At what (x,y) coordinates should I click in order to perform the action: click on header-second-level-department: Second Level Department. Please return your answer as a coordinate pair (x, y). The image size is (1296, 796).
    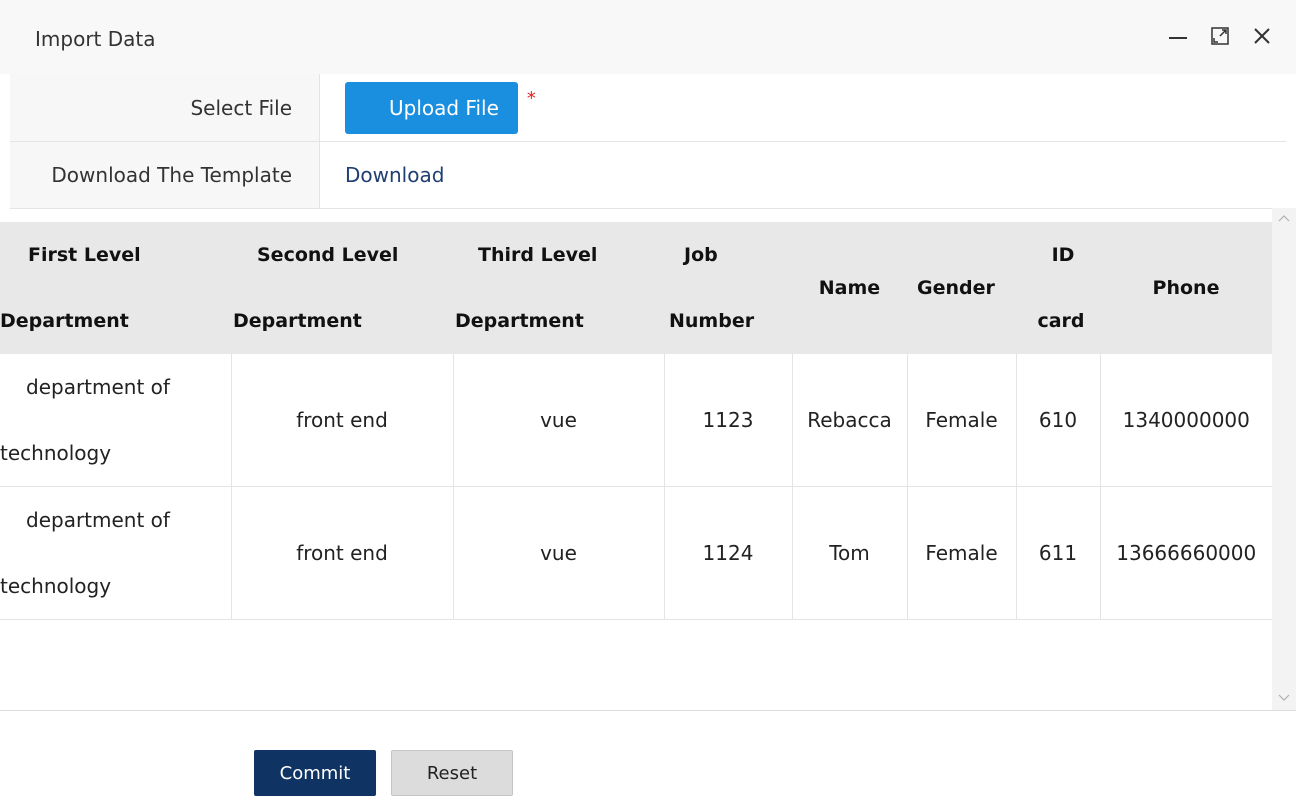
    Looking at the image, I should click on (342, 288).